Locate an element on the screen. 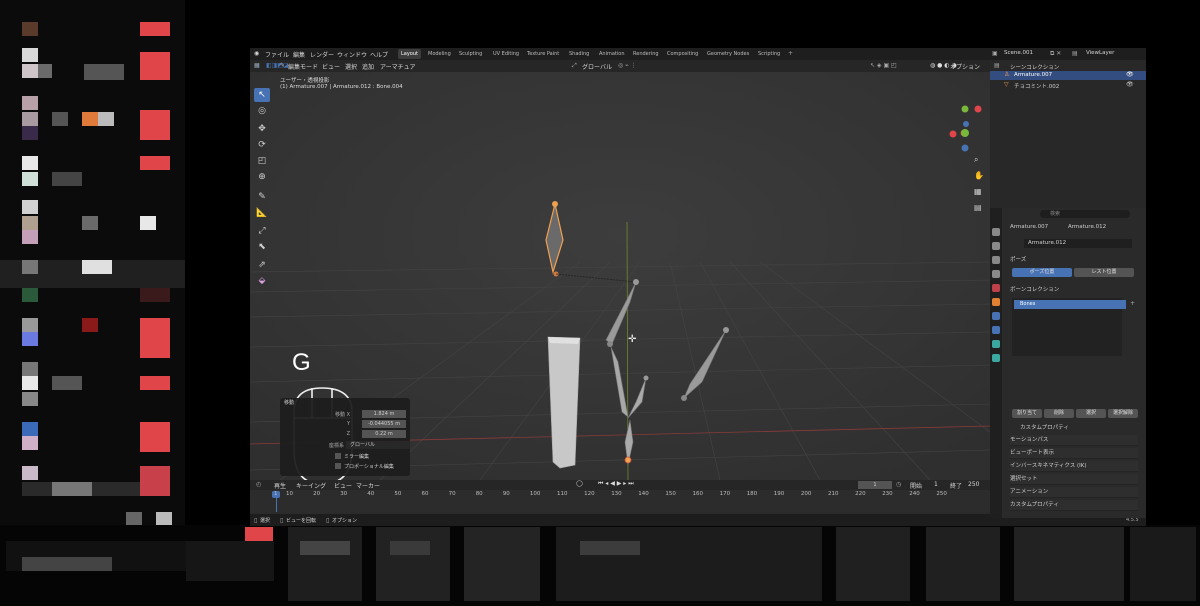 This screenshot has width=1200, height=606. outliner-row-armature: ♙ Armature.007 👁 is located at coordinates (1068, 75).